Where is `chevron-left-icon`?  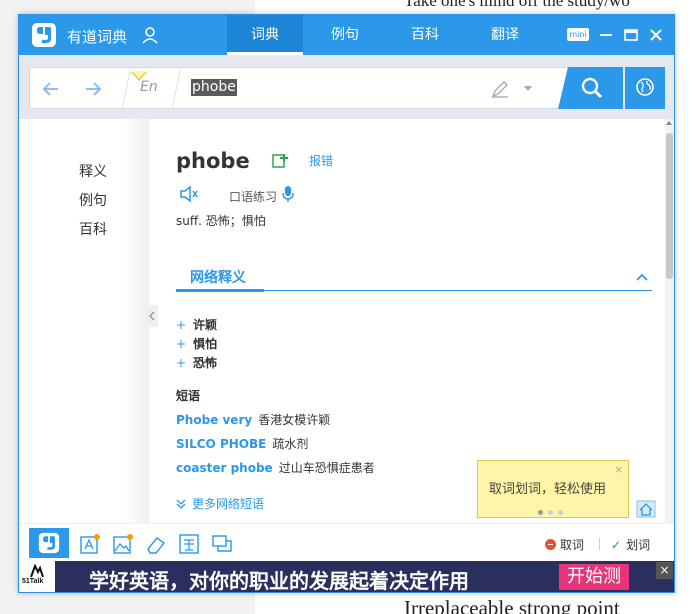
chevron-left-icon is located at coordinates (152, 316).